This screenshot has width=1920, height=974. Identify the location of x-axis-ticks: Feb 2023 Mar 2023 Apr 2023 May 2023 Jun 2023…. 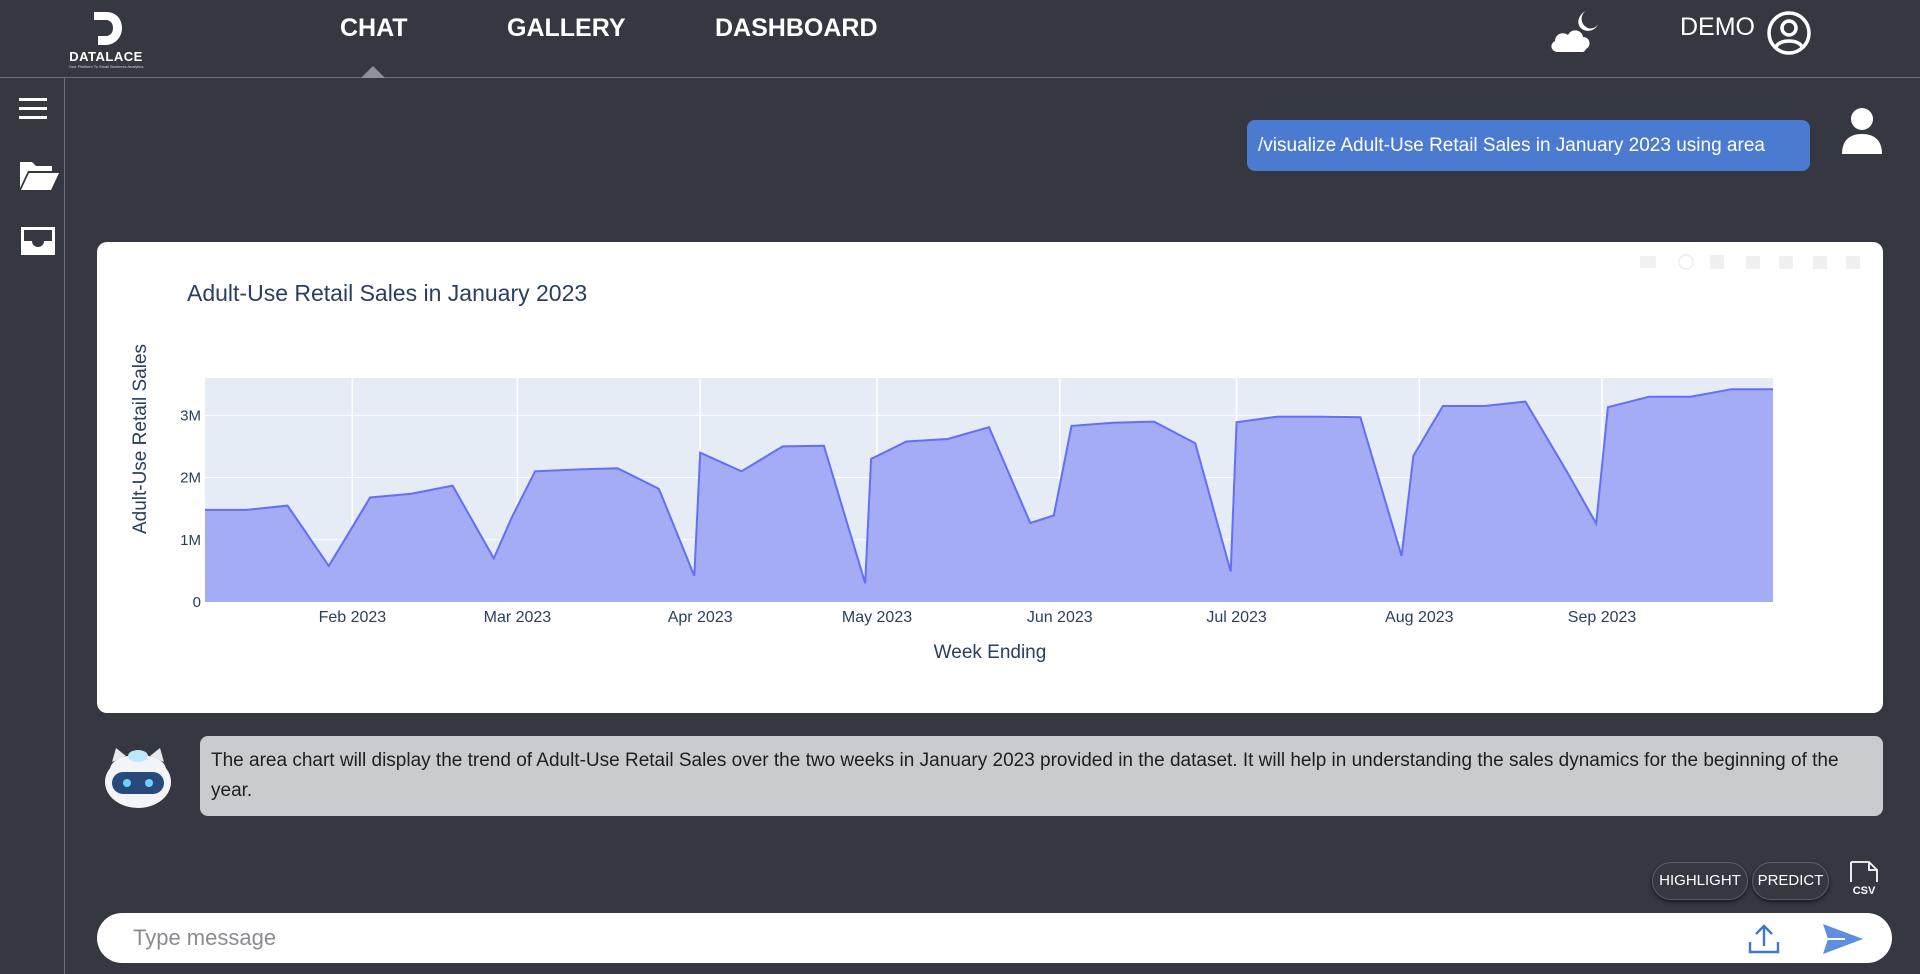
(978, 617).